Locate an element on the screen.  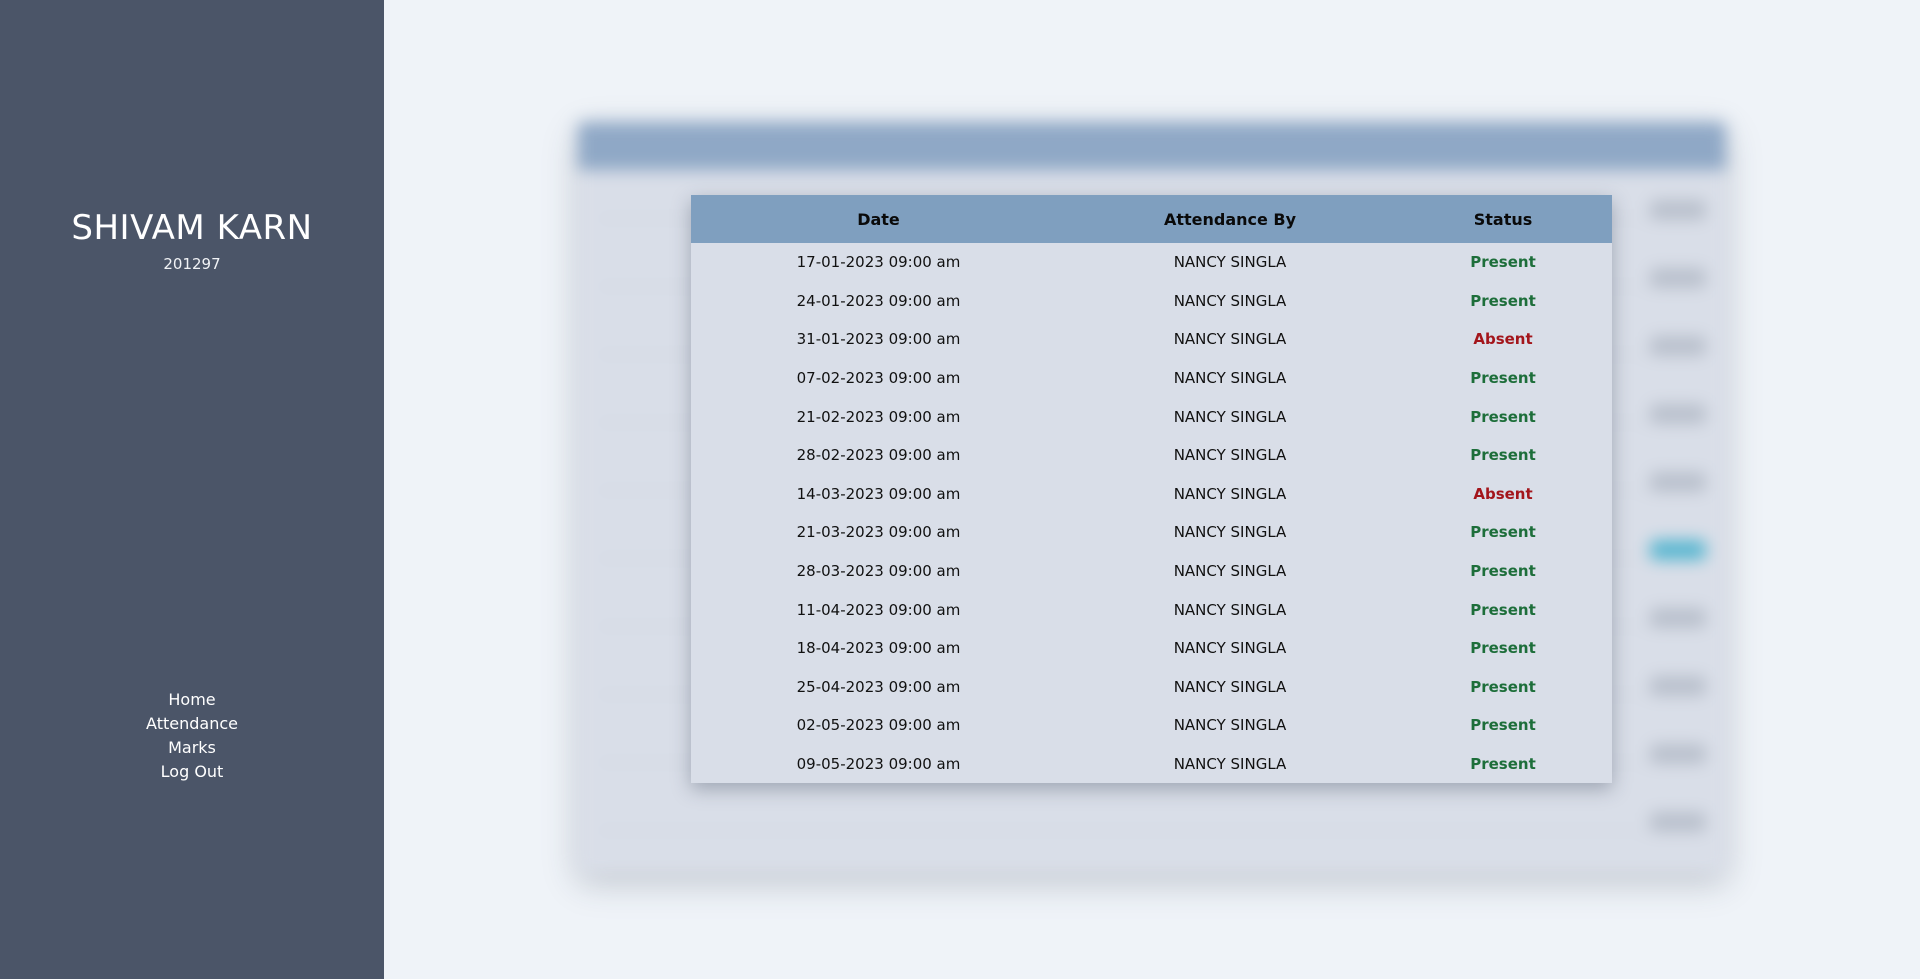
table-row: 14-03-2023 09:00 am NANCY SINGLA Absent is located at coordinates (1151, 494).